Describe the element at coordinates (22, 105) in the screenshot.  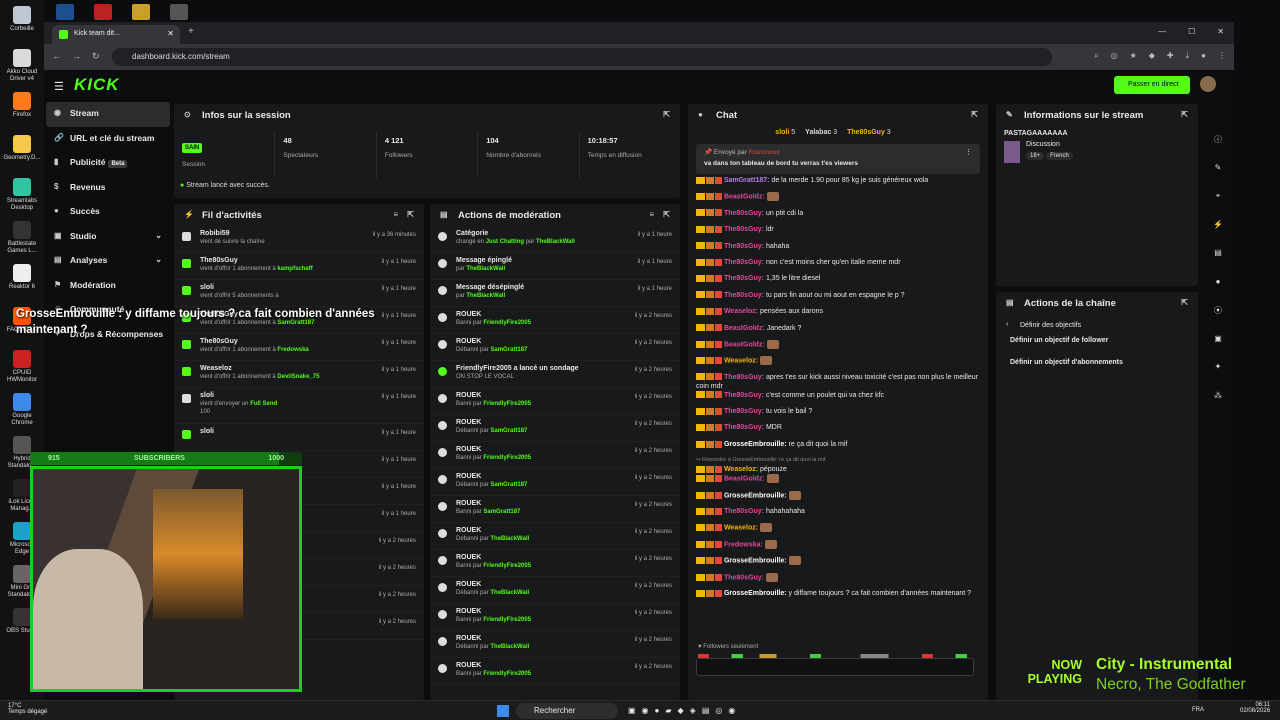
I see `desktop-icon: Firefox` at that location.